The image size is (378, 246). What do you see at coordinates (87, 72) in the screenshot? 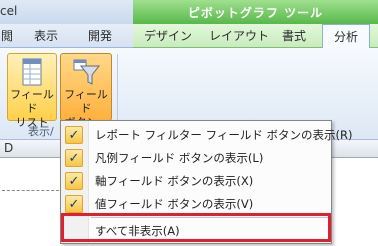
I see `funnel-icon` at bounding box center [87, 72].